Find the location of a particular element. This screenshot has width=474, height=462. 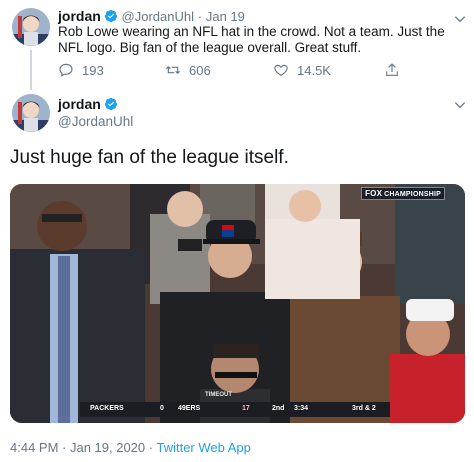

team1-name: PACKERS is located at coordinates (107, 408).